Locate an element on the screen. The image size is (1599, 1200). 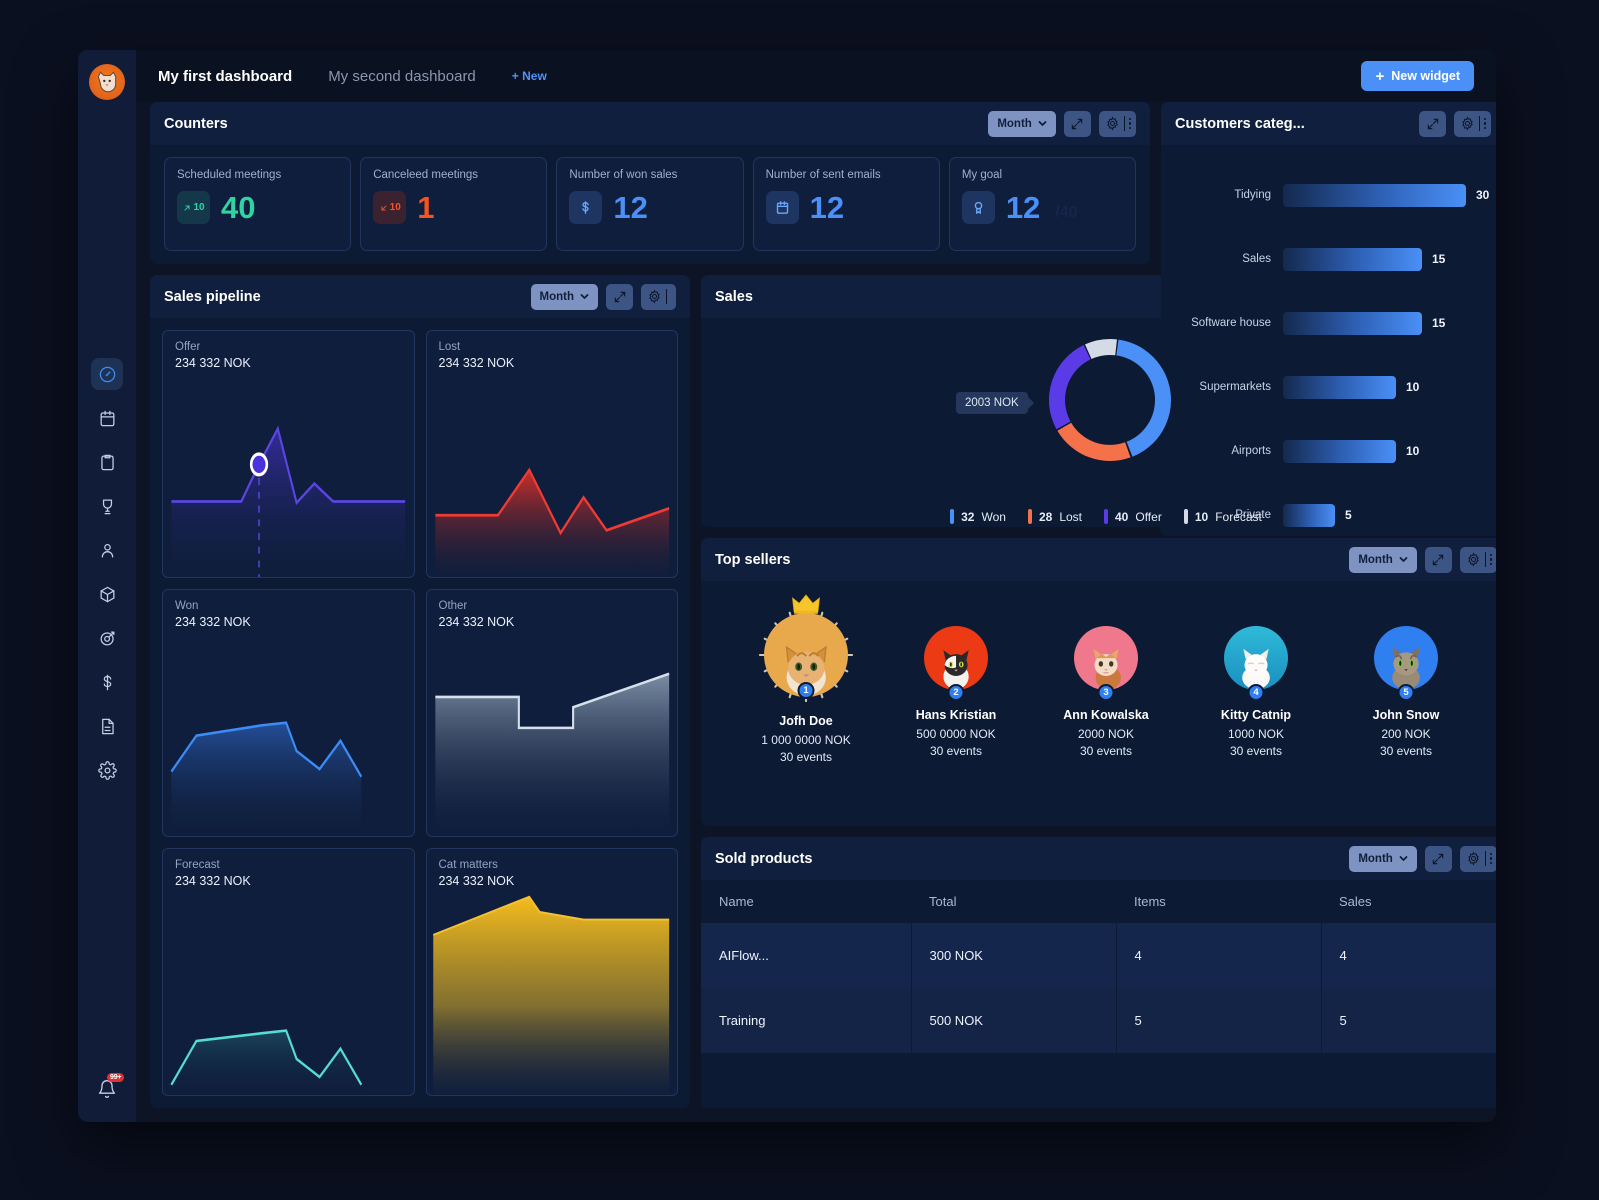
pipeline-card-label: Other is located at coordinates (453, 606).